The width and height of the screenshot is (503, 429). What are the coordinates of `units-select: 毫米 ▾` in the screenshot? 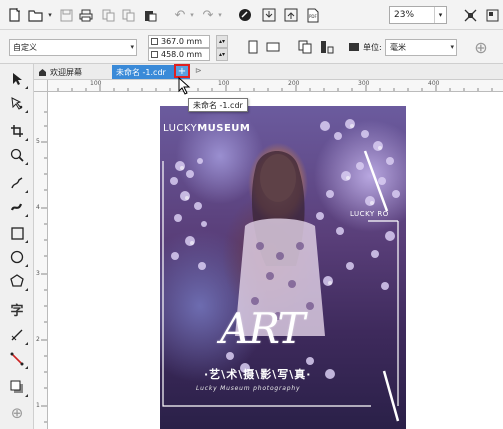 It's located at (421, 47).